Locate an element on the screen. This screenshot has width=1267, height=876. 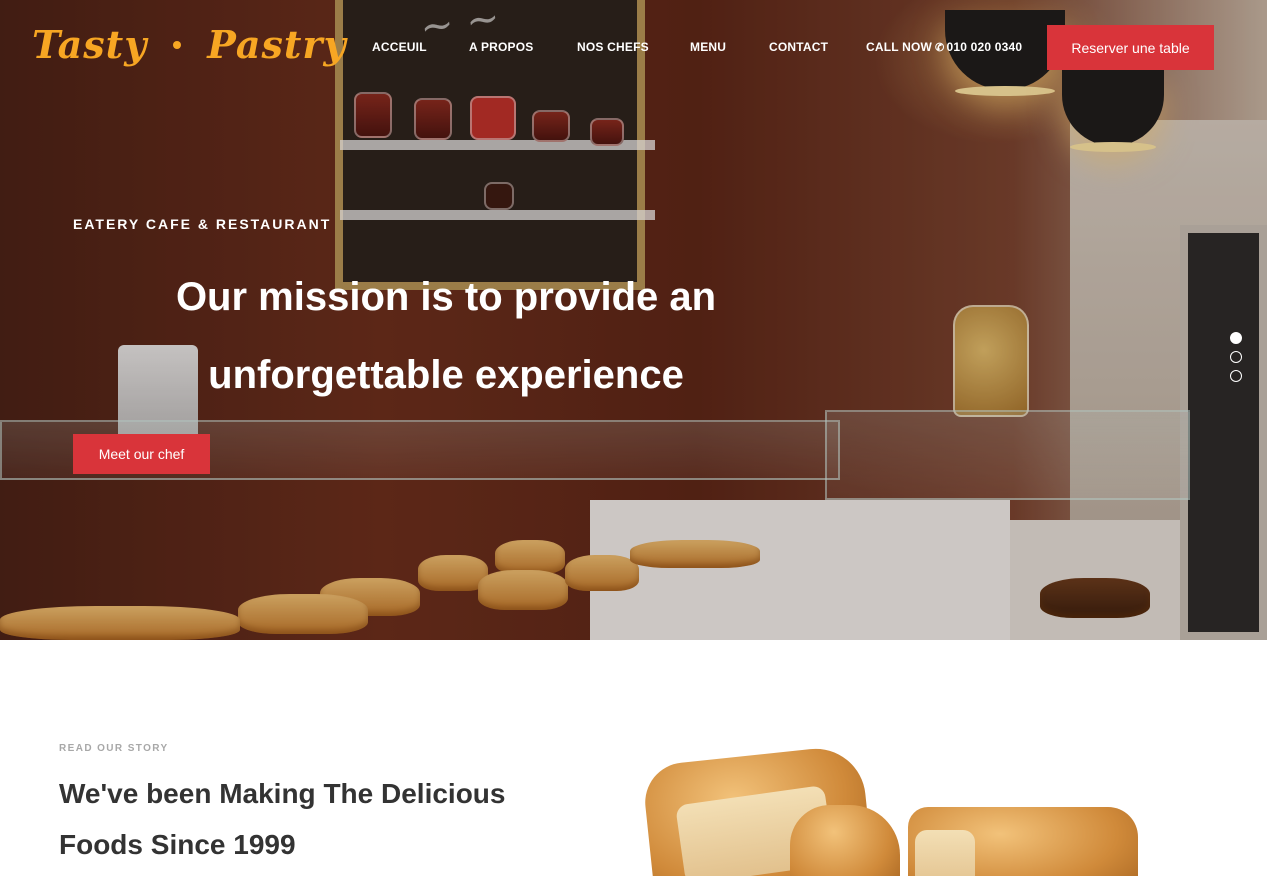
reserve-table-button: Reserver une table is located at coordinates (1130, 47).